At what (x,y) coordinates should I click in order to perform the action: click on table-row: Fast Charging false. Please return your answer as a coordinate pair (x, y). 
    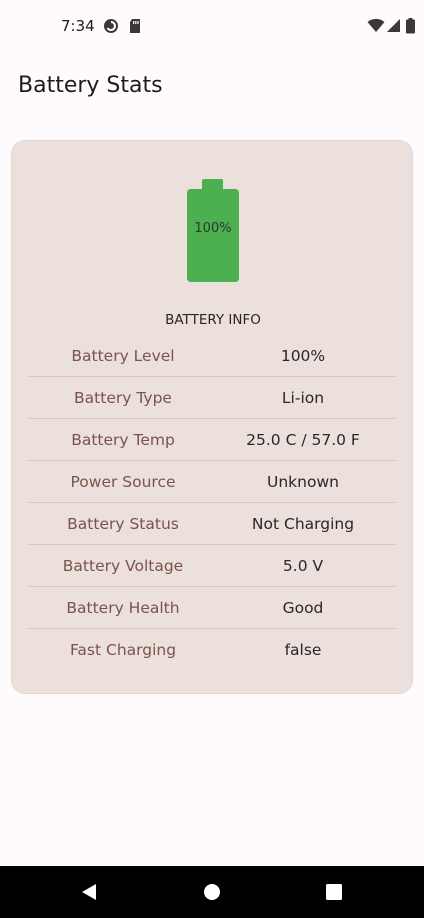
    Looking at the image, I should click on (212, 650).